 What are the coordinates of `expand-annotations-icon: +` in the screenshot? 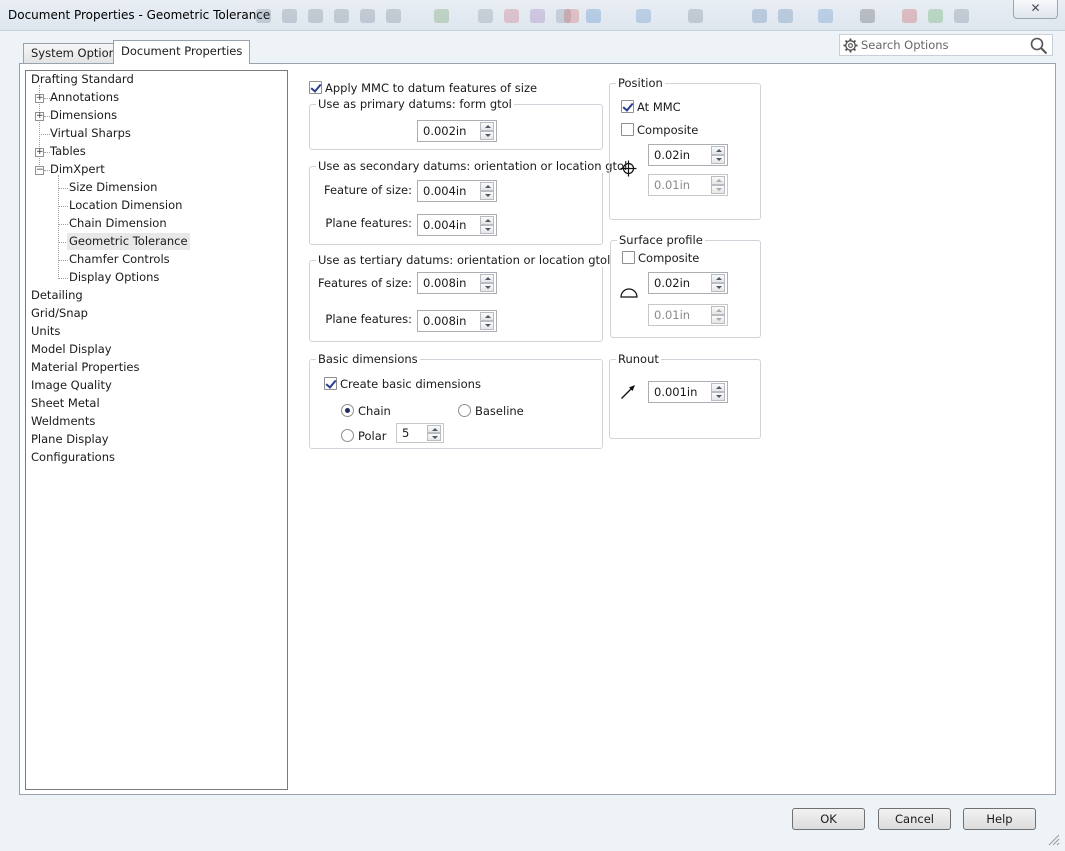 It's located at (39, 98).